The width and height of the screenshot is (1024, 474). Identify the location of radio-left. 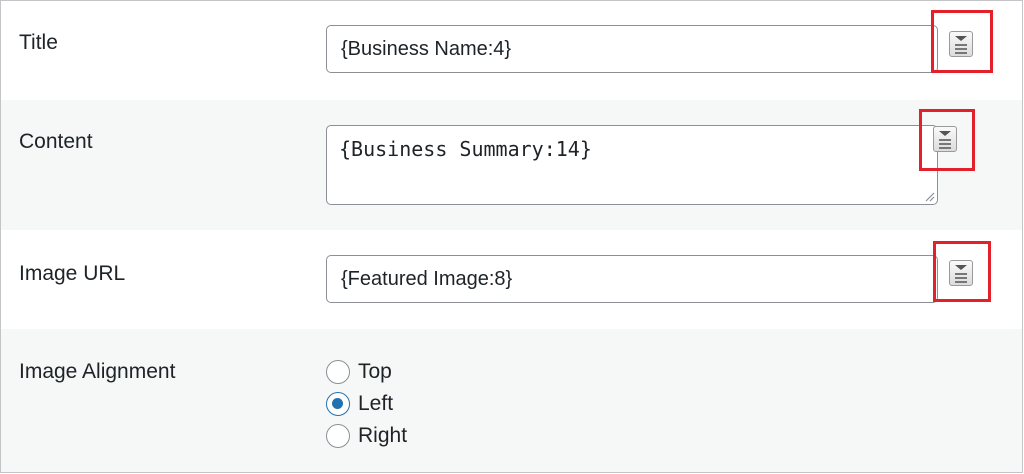
(338, 404).